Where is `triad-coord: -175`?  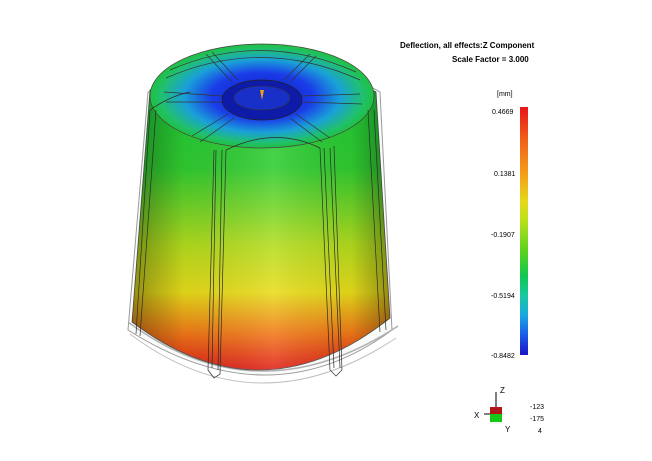
triad-coord: -175 is located at coordinates (537, 419).